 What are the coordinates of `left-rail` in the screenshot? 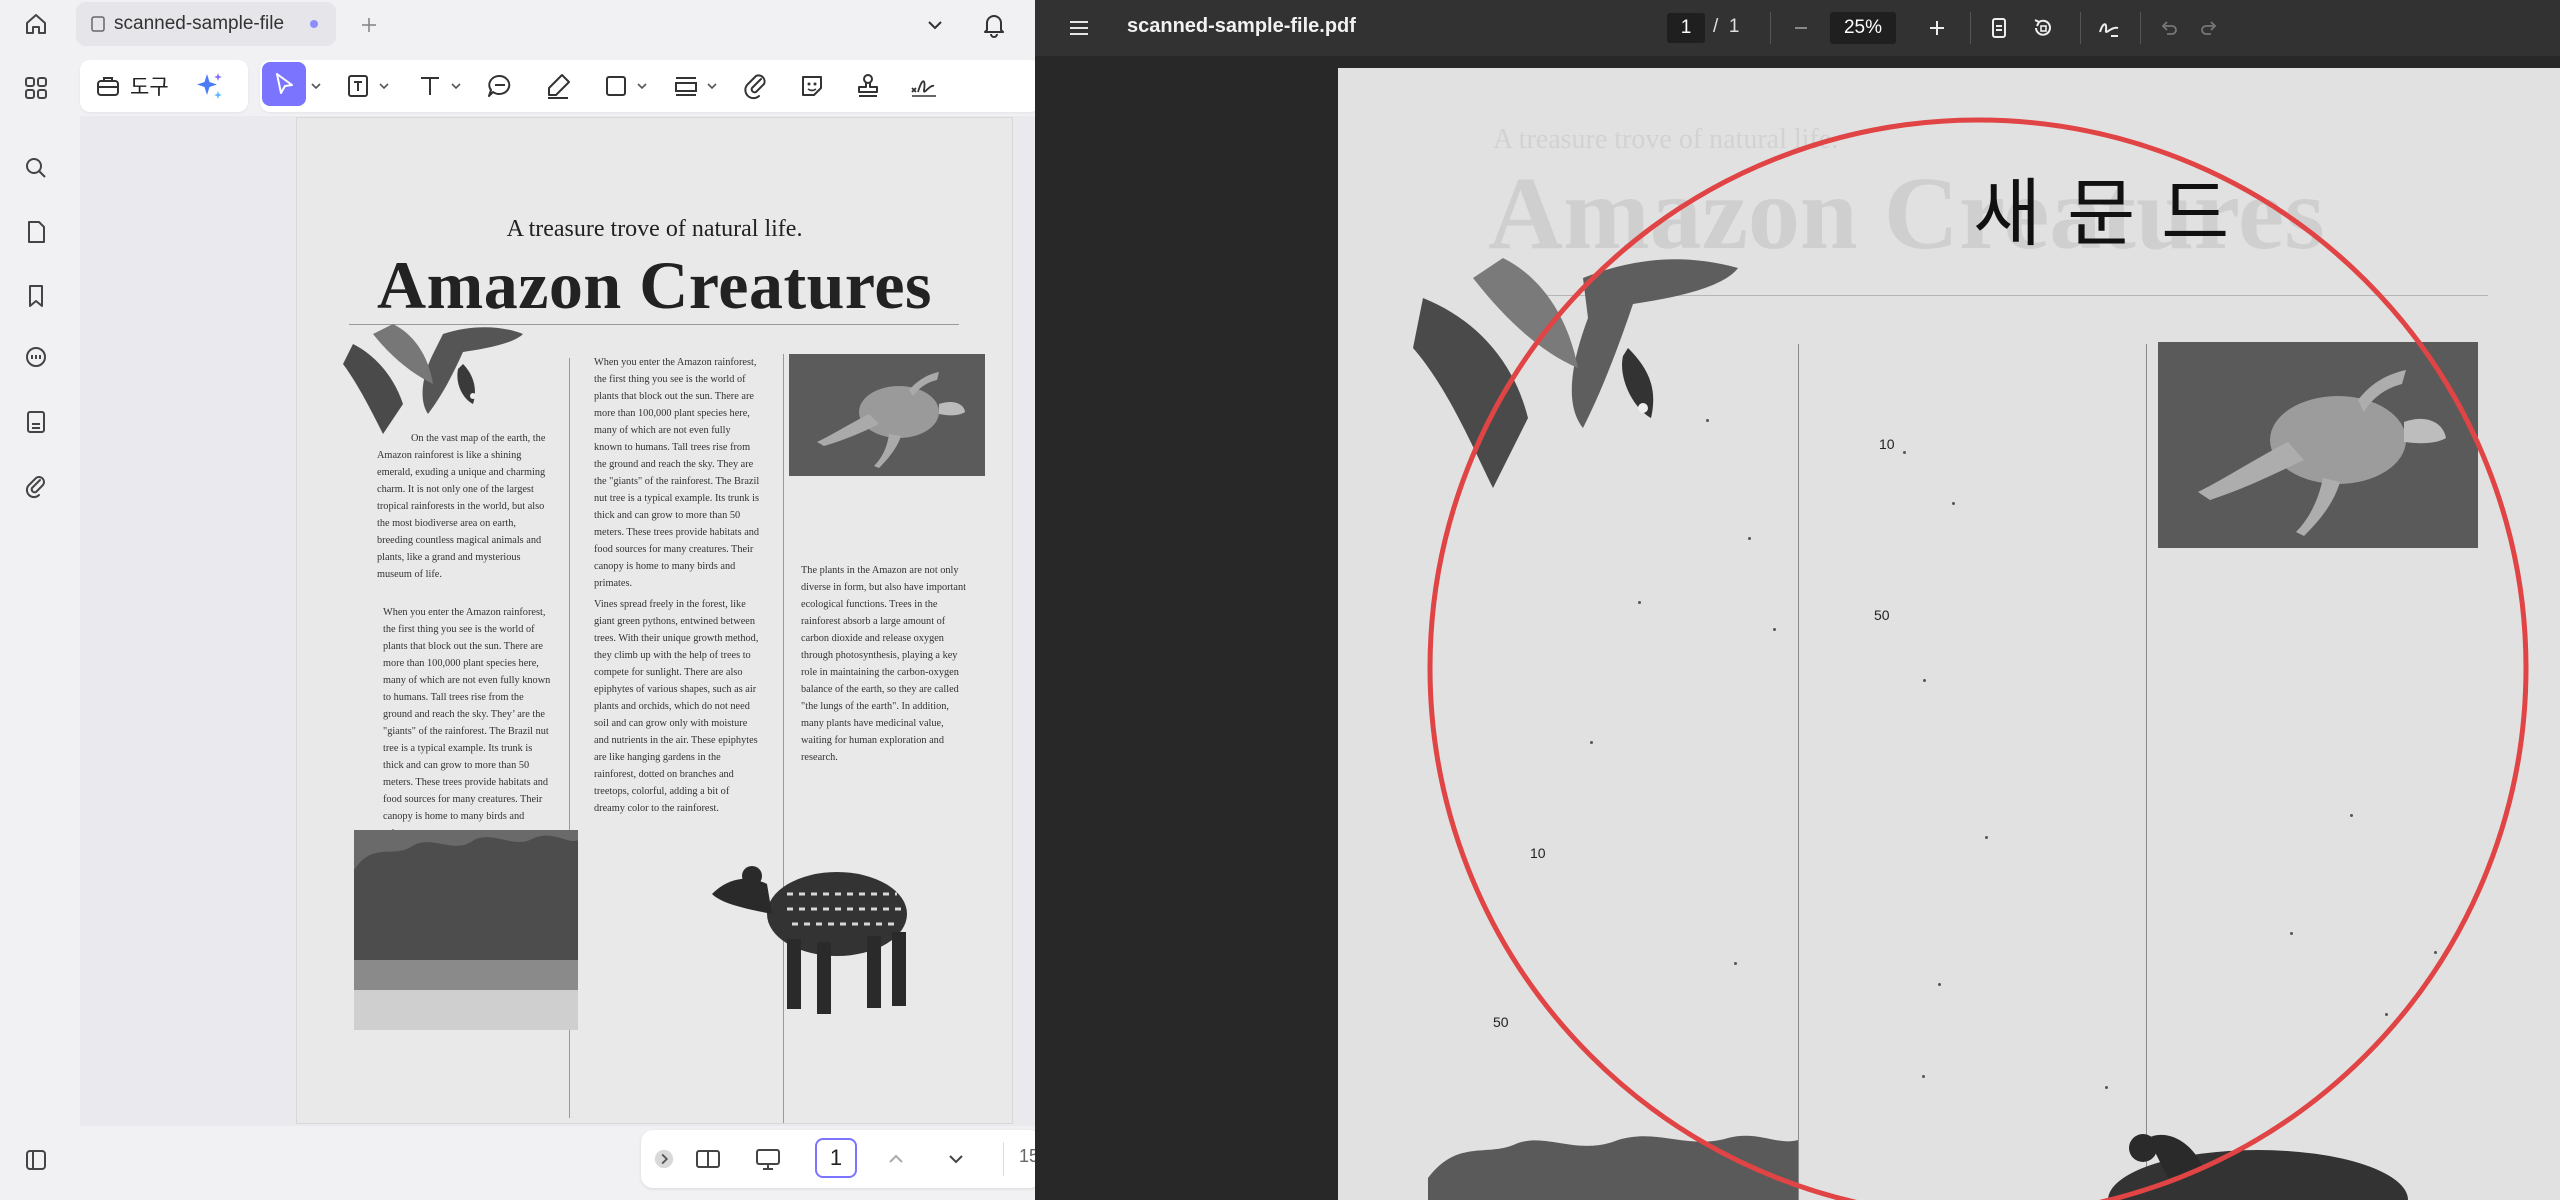 It's located at (36, 600).